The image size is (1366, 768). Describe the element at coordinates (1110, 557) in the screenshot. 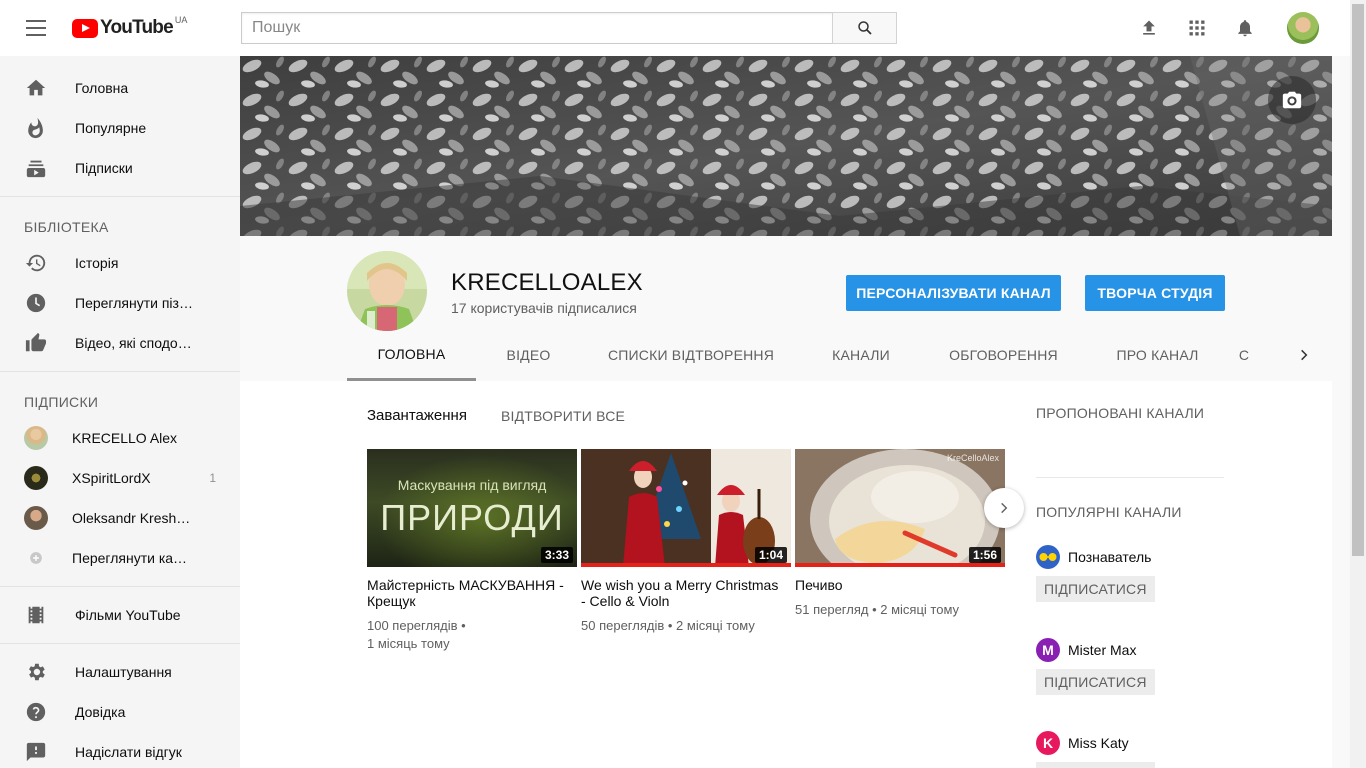

I see `channel-name: Познаватель` at that location.